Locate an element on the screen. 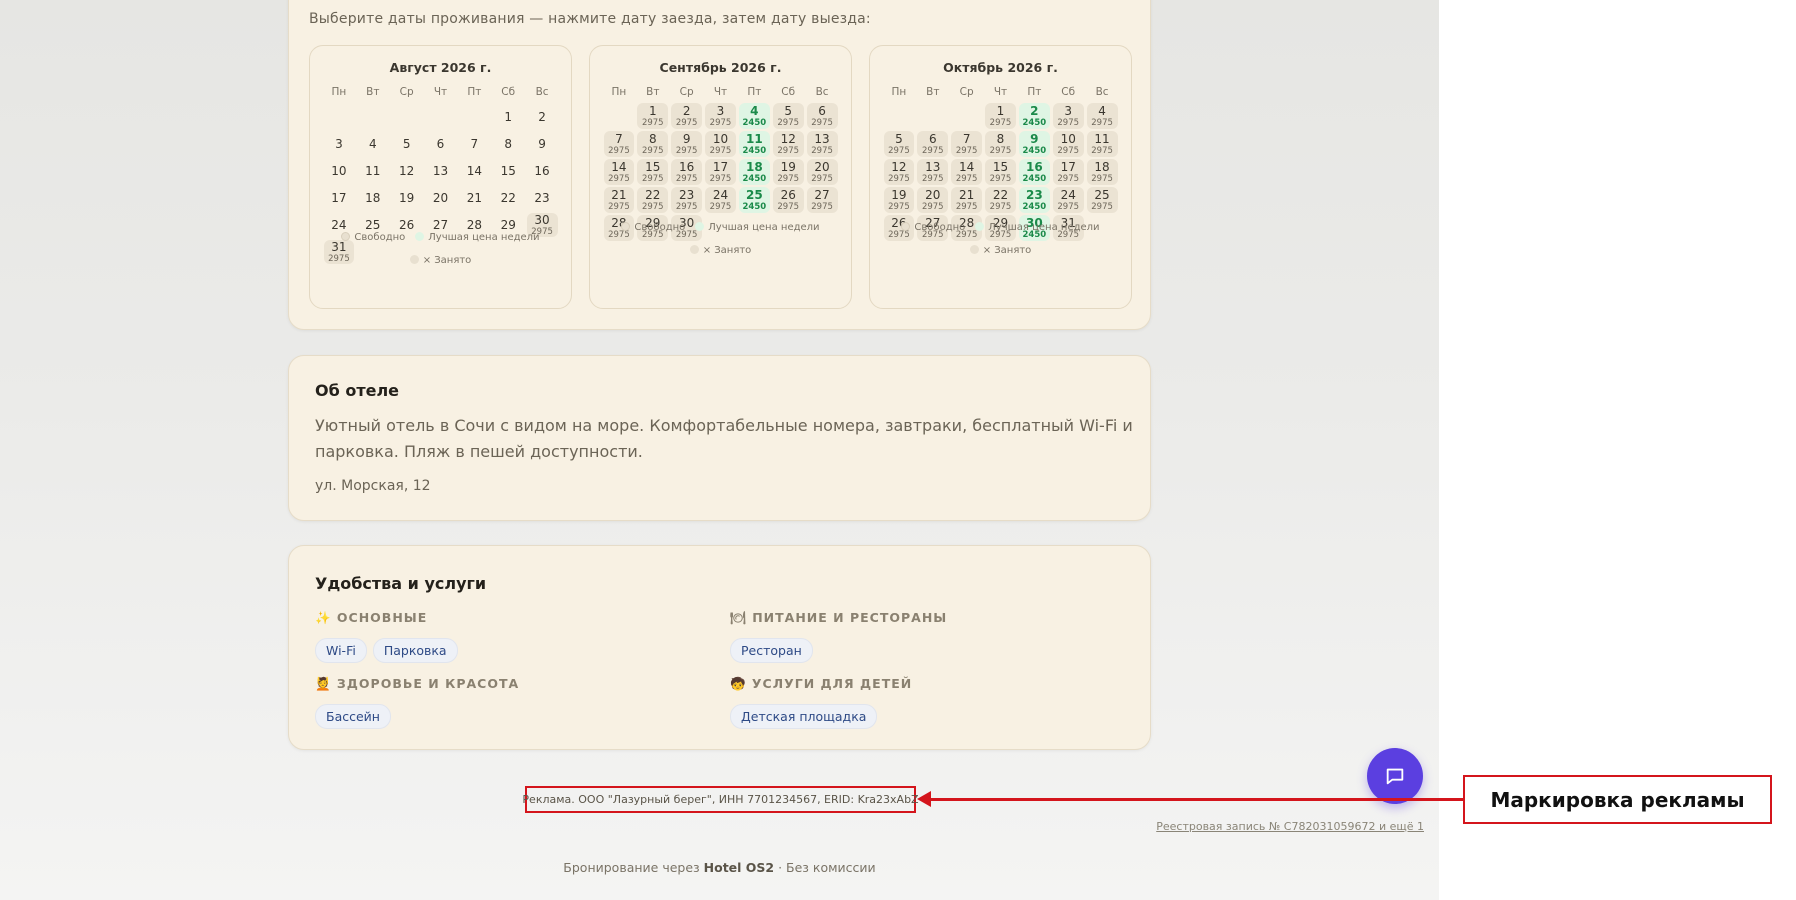 The height and width of the screenshot is (900, 1796). day-number: 9 is located at coordinates (1034, 138).